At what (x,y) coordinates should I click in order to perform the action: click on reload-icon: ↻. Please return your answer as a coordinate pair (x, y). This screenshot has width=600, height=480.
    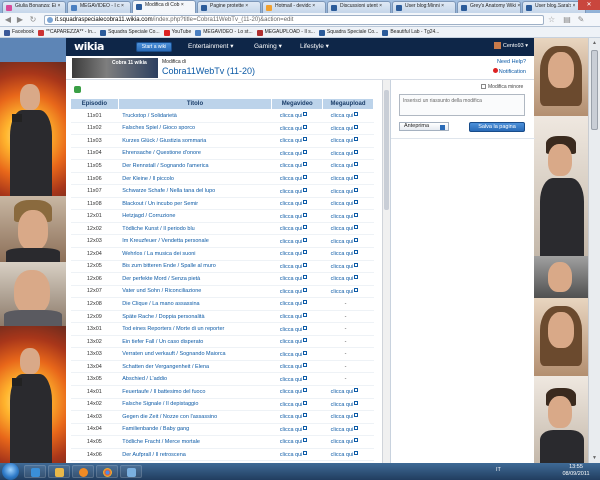
    Looking at the image, I should click on (33, 20).